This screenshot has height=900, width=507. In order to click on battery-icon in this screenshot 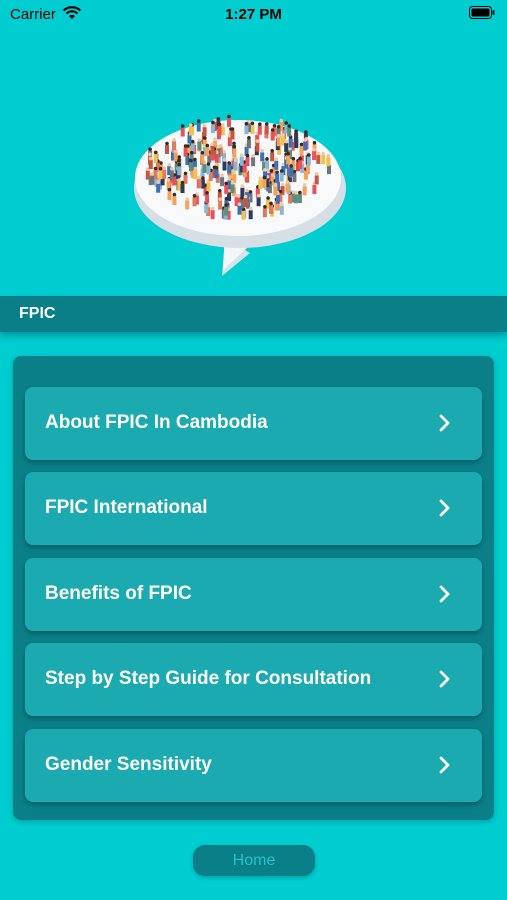, I will do `click(482, 14)`.